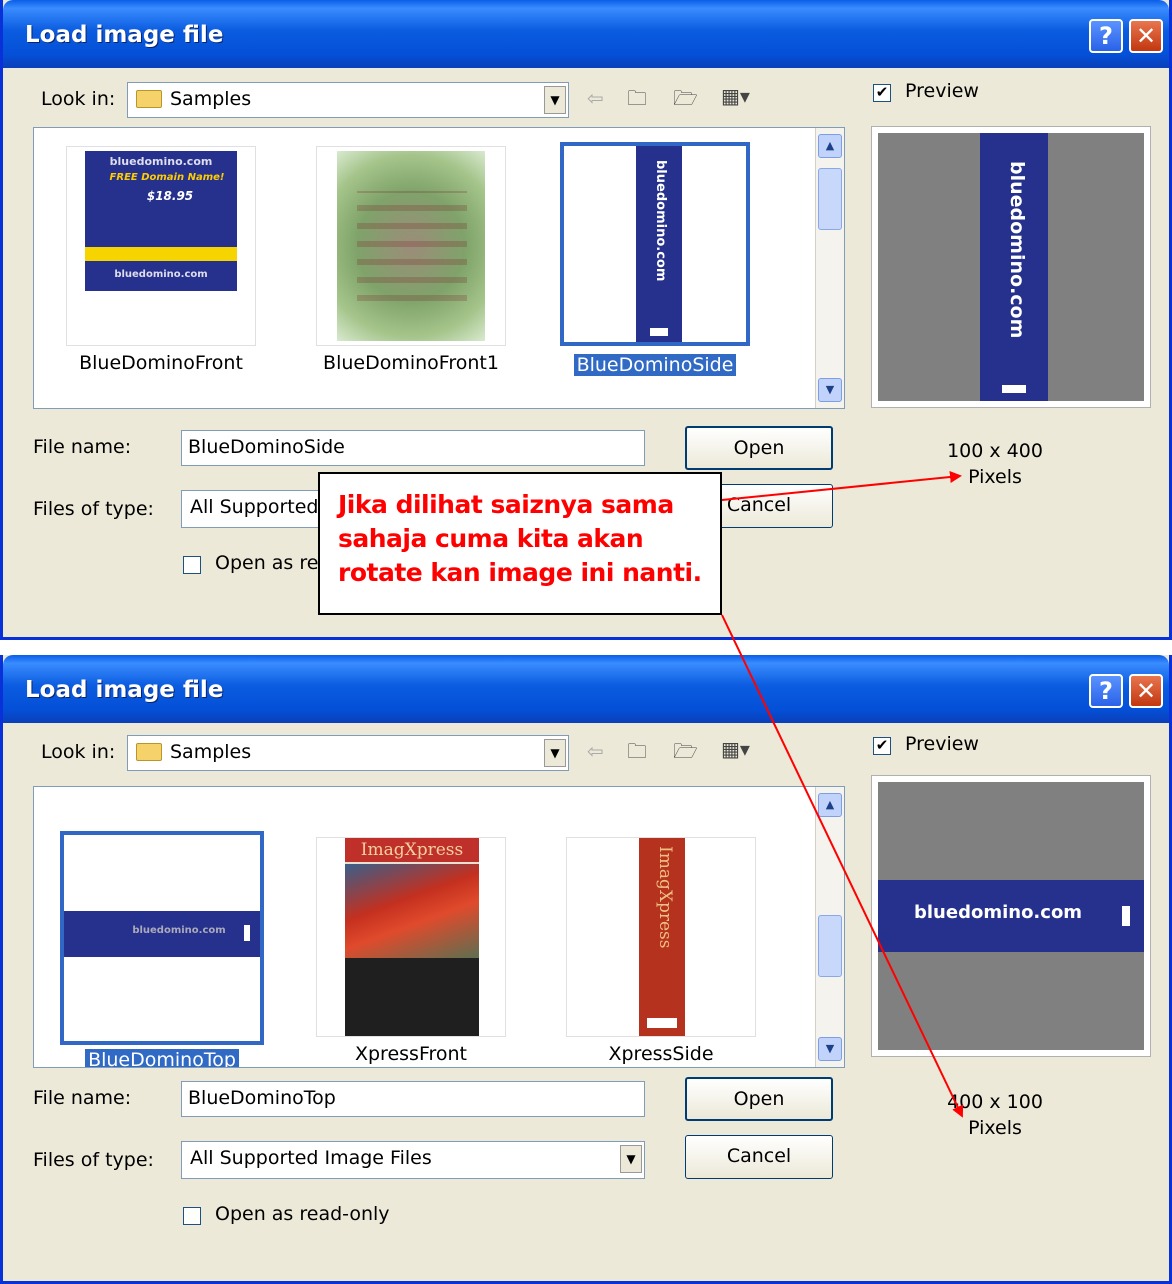 This screenshot has height=1284, width=1172. I want to click on list-item: ImagXpress XpressSide, so click(661, 952).